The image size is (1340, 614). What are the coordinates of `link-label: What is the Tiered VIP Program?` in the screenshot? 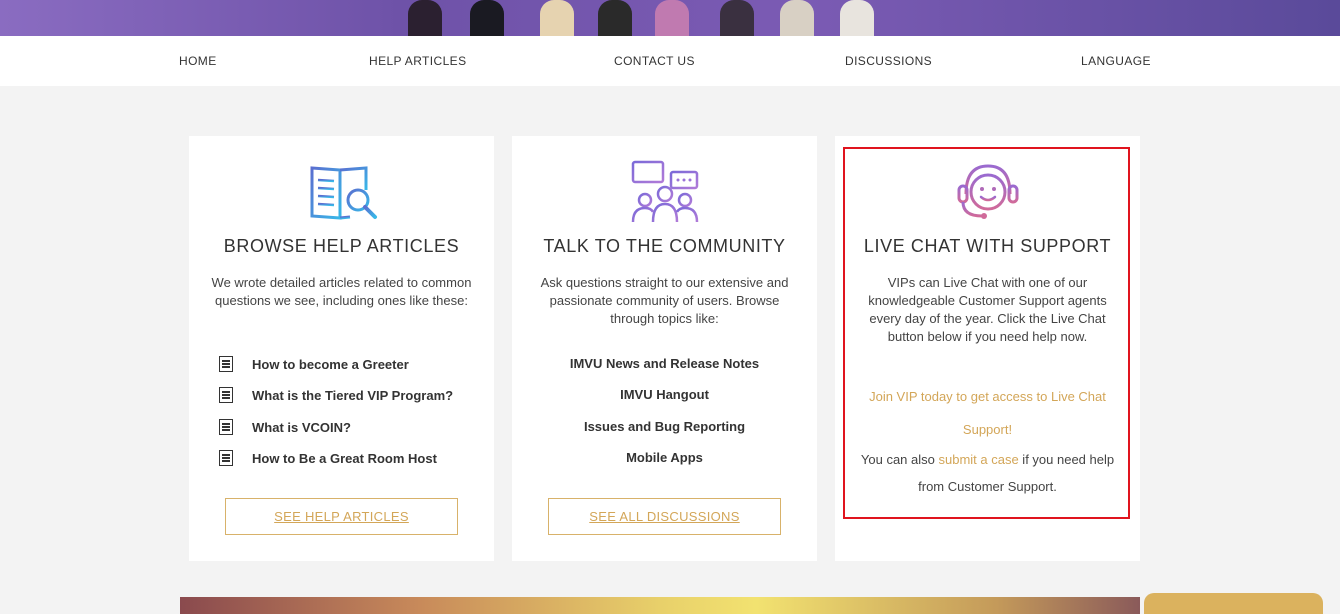 It's located at (353, 395).